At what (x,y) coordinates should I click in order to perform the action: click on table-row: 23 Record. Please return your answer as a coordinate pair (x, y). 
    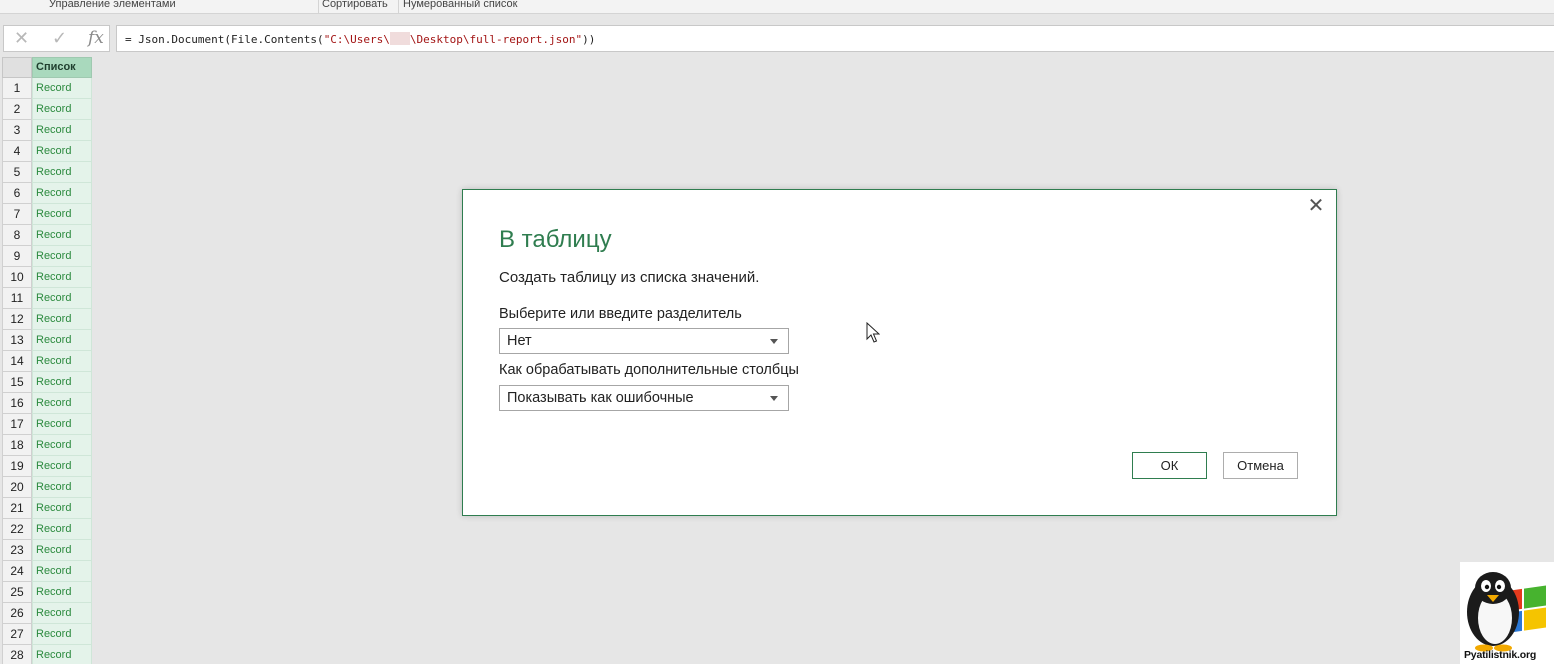
    Looking at the image, I should click on (47, 550).